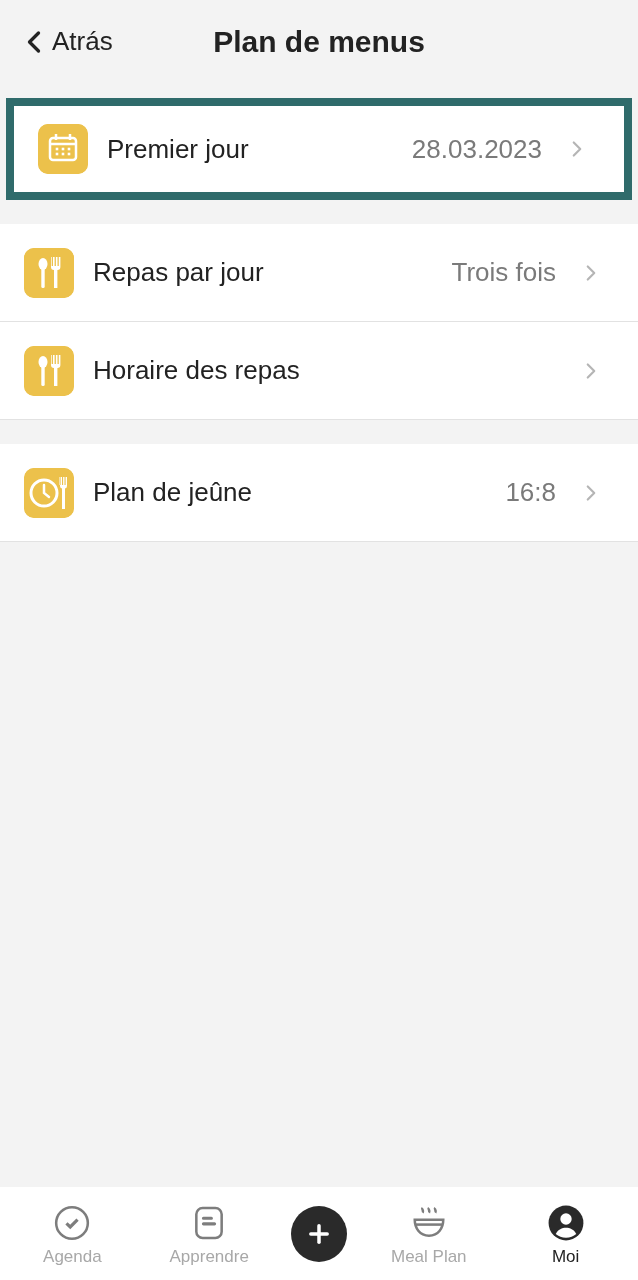 This screenshot has height=1280, width=638. Describe the element at coordinates (63, 149) in the screenshot. I see `calendar-icon` at that location.